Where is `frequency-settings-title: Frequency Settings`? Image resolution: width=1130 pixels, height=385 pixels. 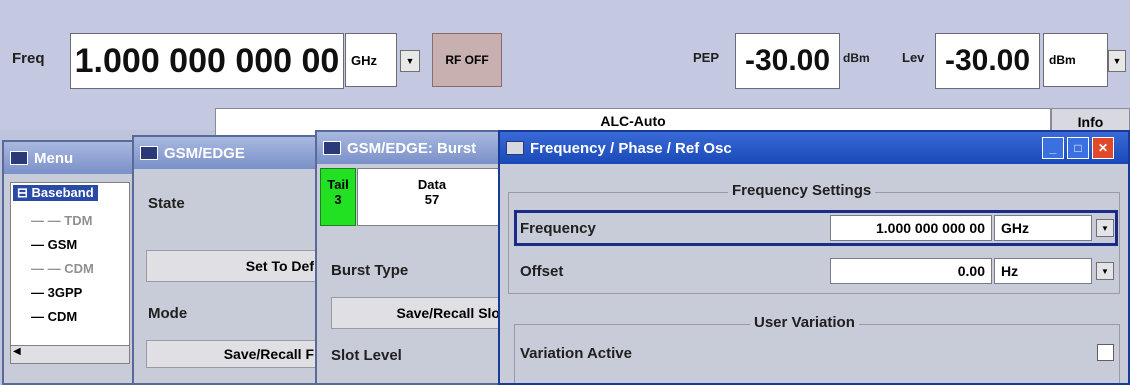
frequency-settings-title: Frequency Settings is located at coordinates (802, 190).